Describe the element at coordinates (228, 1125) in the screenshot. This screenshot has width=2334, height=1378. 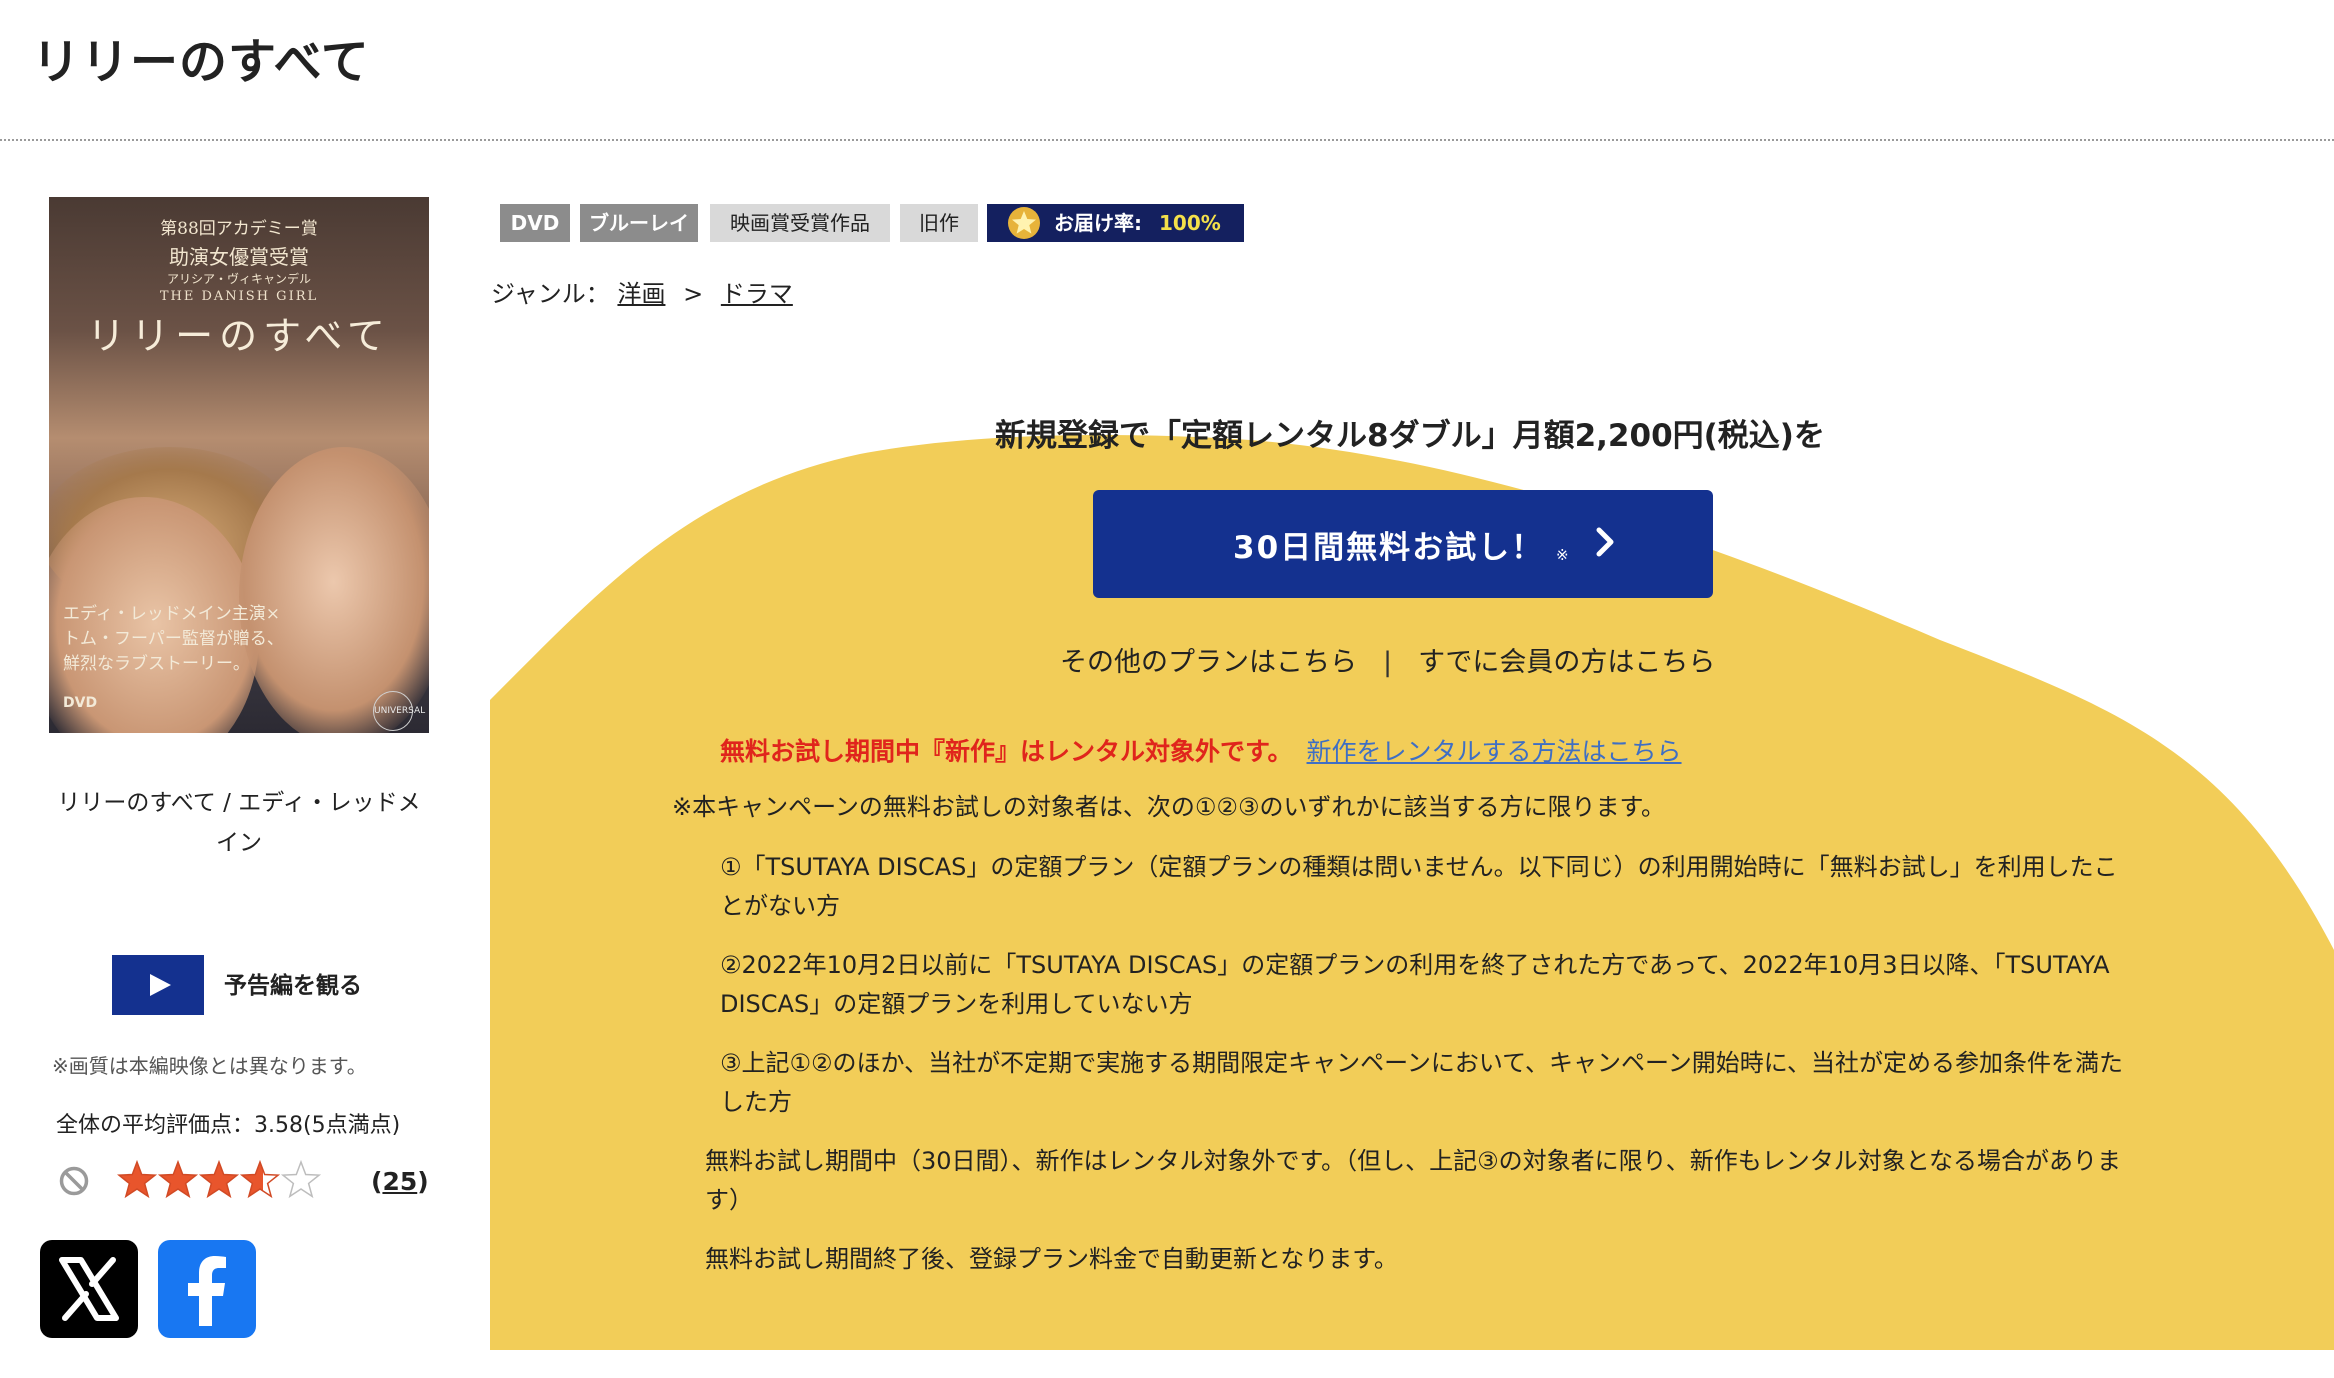
I see `average-rating: 全体の平均評価点：3.58(5点満点)` at that location.